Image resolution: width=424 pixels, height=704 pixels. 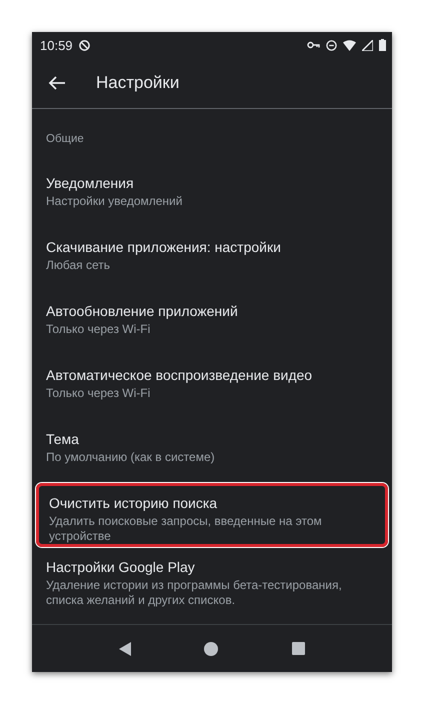 I want to click on settings-item: Скачивание приложения: настройки Любая сеть, so click(x=212, y=259).